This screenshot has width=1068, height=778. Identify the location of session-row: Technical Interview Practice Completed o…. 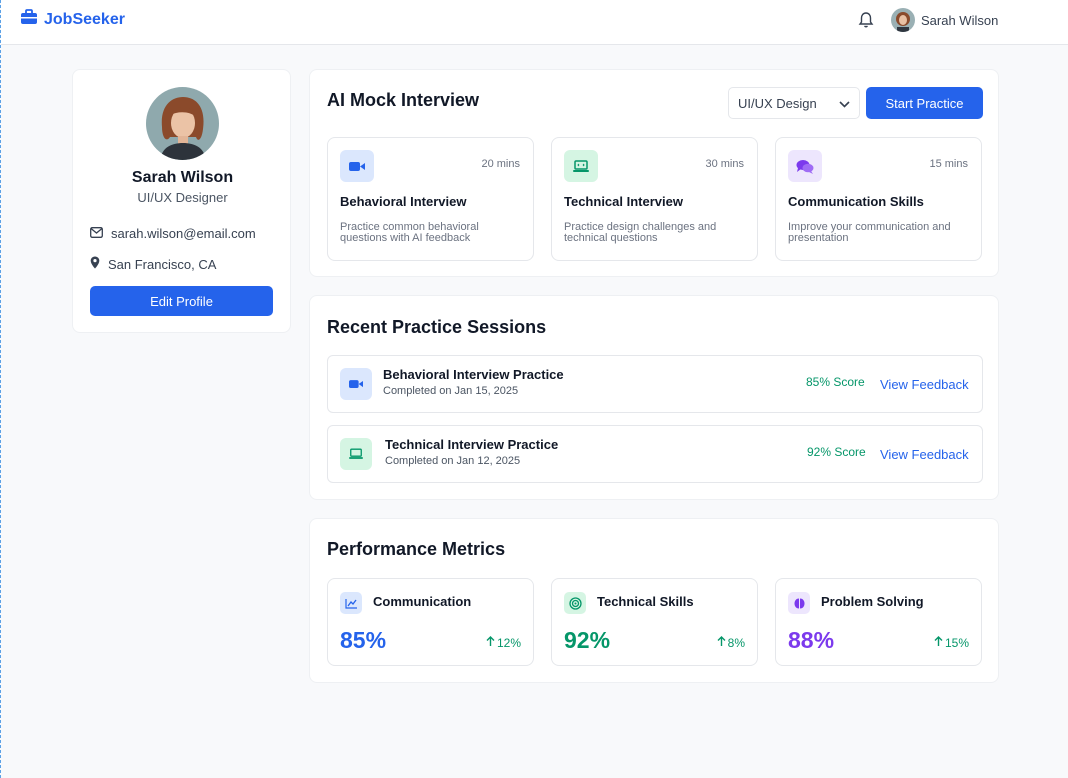
(655, 454).